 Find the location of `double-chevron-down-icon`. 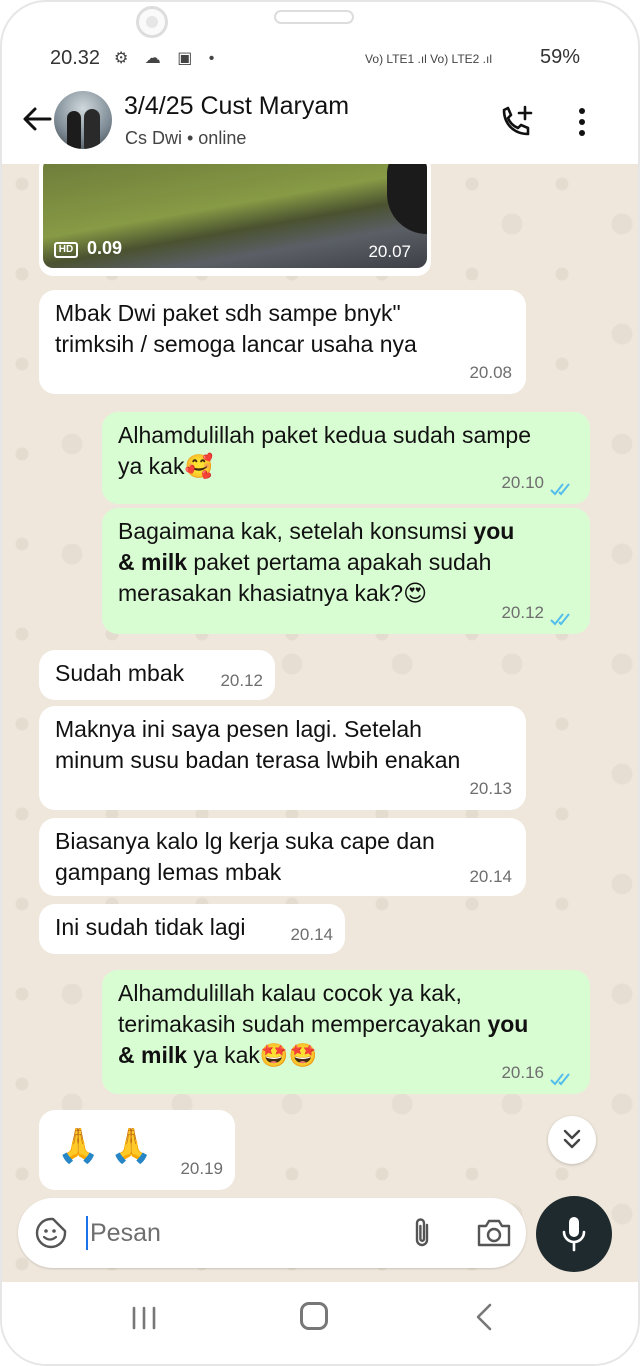

double-chevron-down-icon is located at coordinates (572, 1139).